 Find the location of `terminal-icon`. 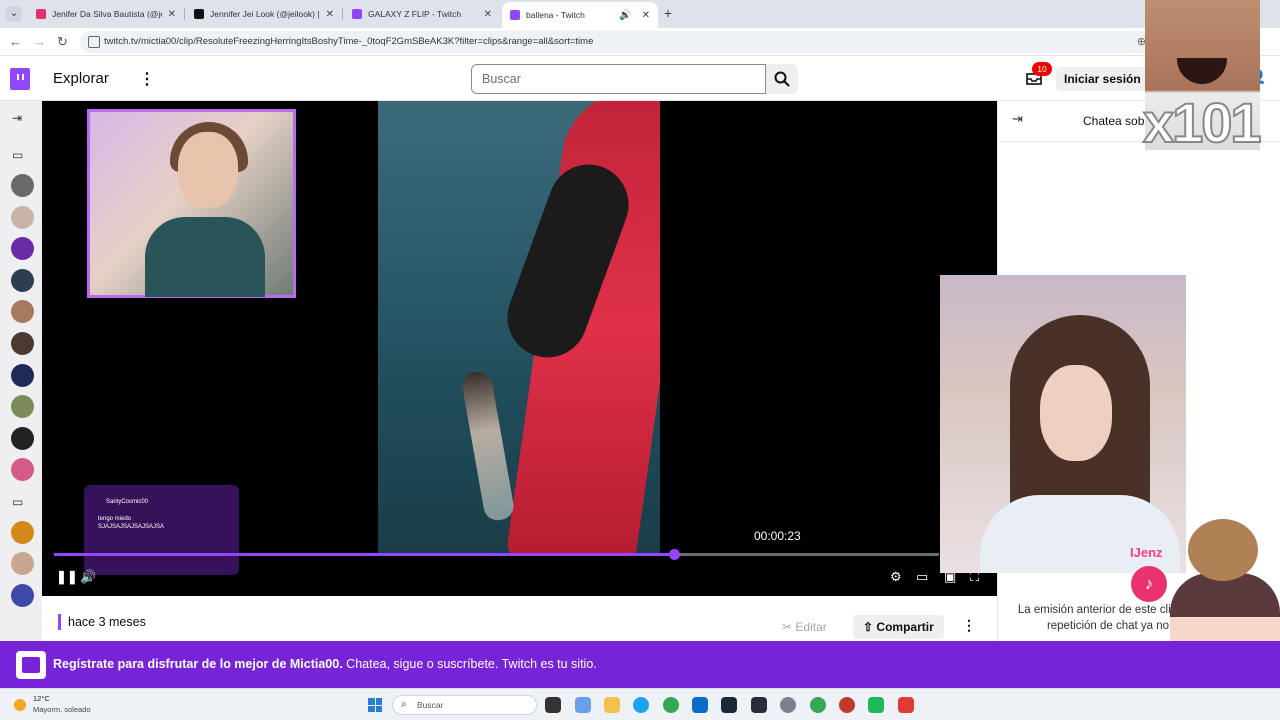

terminal-icon is located at coordinates (759, 705).